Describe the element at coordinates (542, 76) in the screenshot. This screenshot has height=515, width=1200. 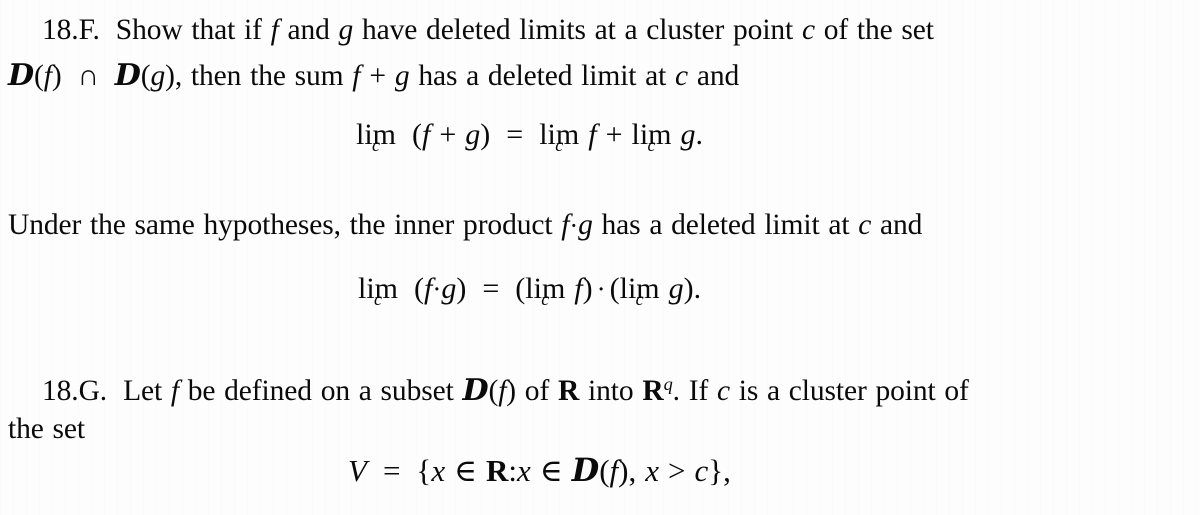
I see `exercise-18f-text-tail: has a deleted limit at` at that location.